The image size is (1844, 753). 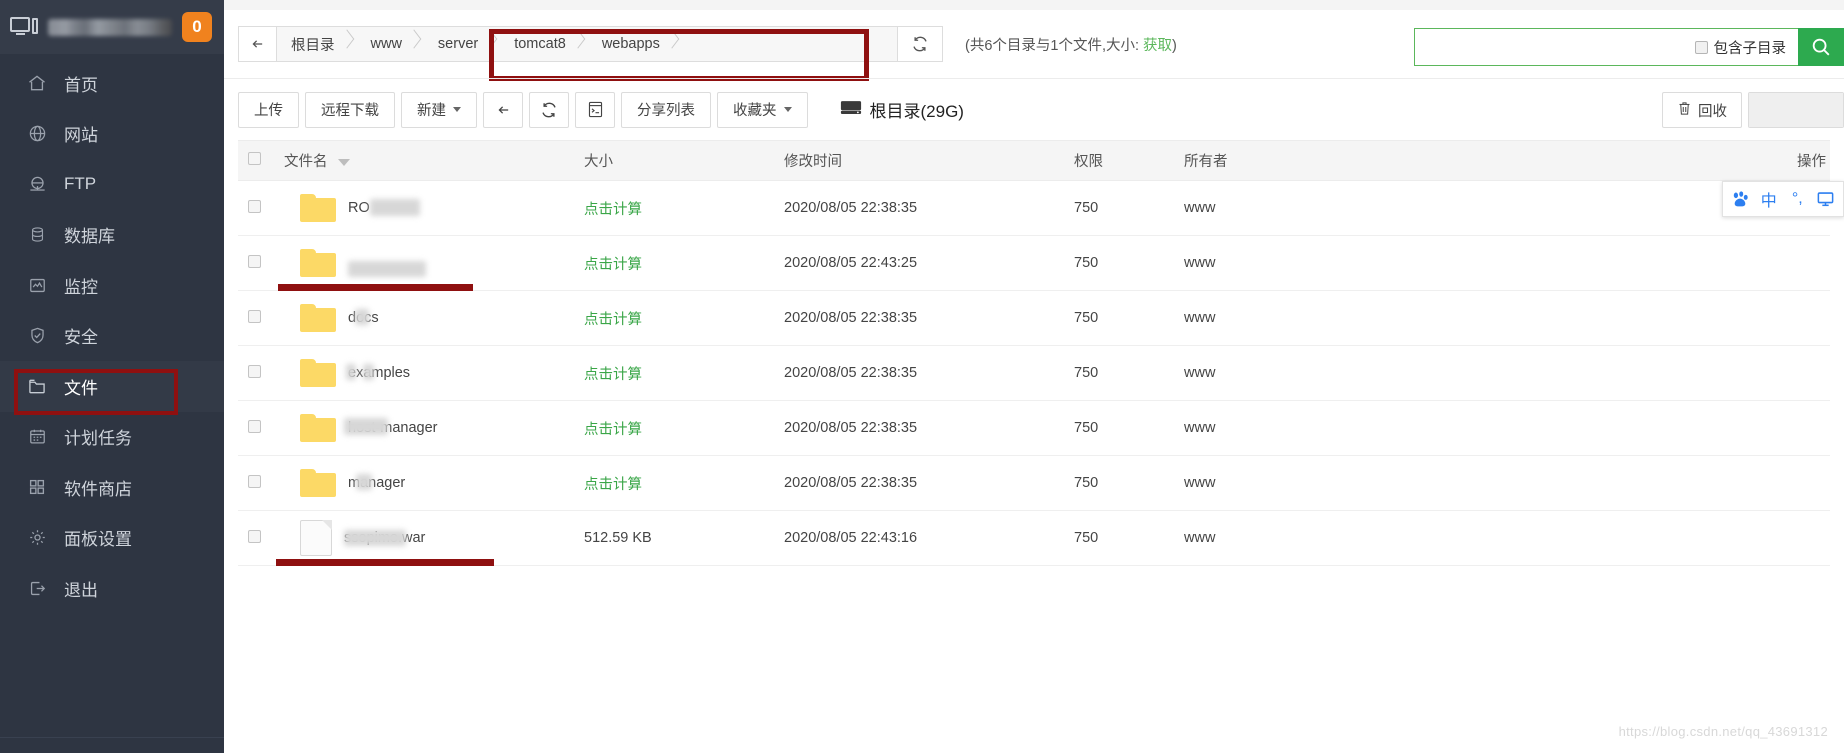 What do you see at coordinates (542, 44) in the screenshot?
I see `breadcrumb-item-tomcat8: tomcat8` at bounding box center [542, 44].